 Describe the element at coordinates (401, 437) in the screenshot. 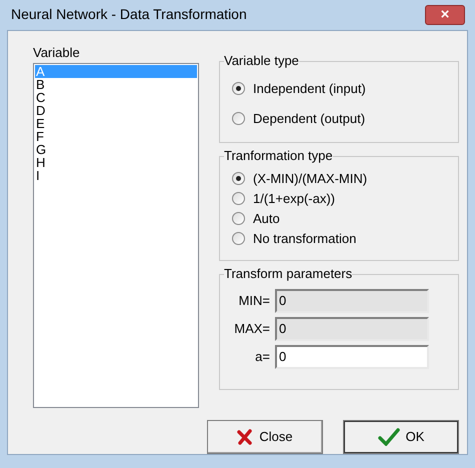

I see `ok-button: OK` at that location.